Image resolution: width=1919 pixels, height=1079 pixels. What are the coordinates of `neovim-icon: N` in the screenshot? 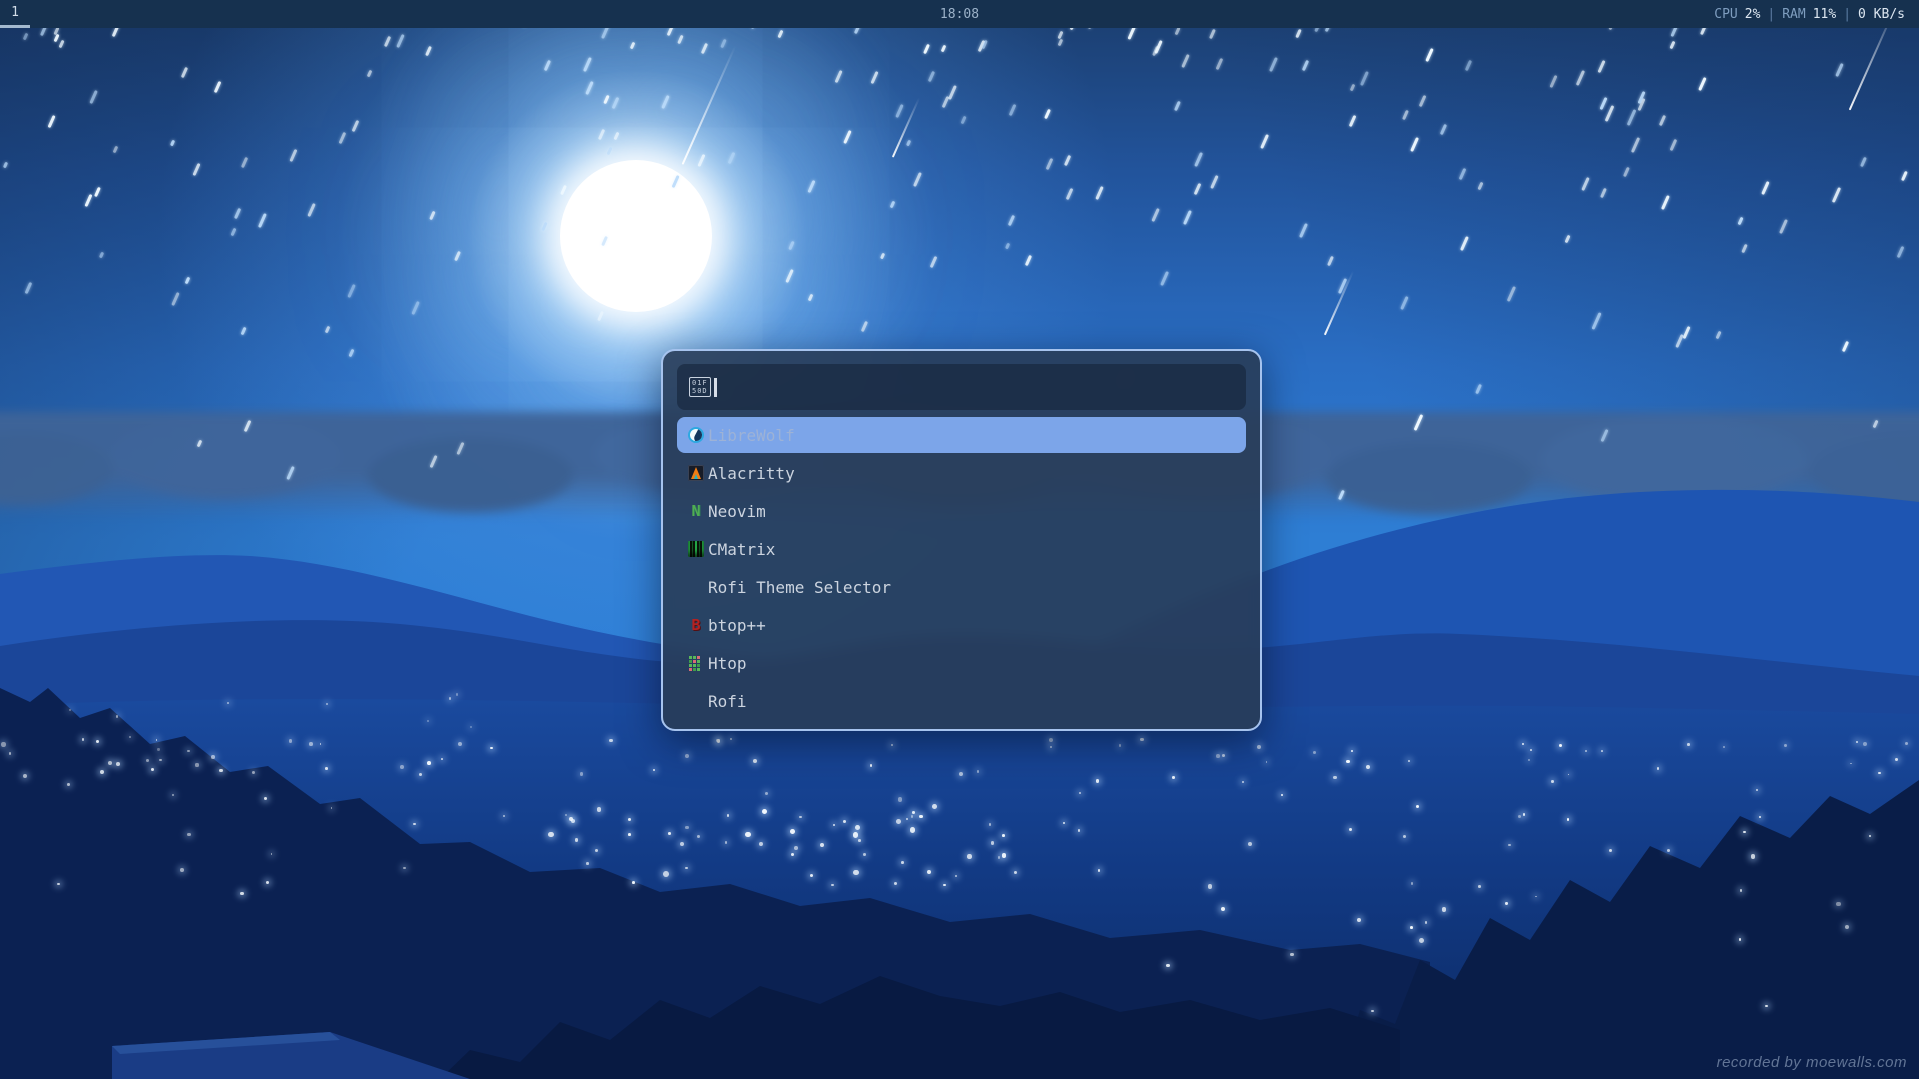 It's located at (696, 511).